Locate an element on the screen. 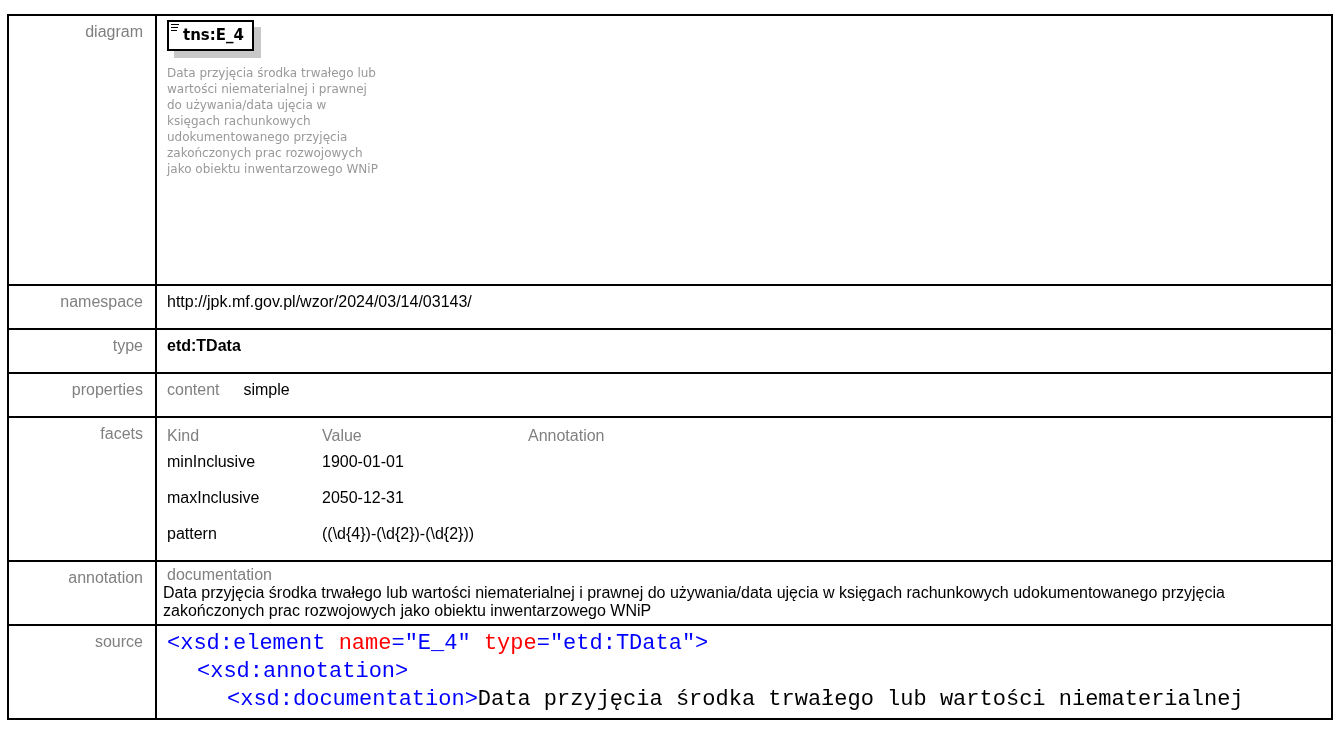 The height and width of the screenshot is (752, 1340). annotation-heading: documentation is located at coordinates (220, 575).